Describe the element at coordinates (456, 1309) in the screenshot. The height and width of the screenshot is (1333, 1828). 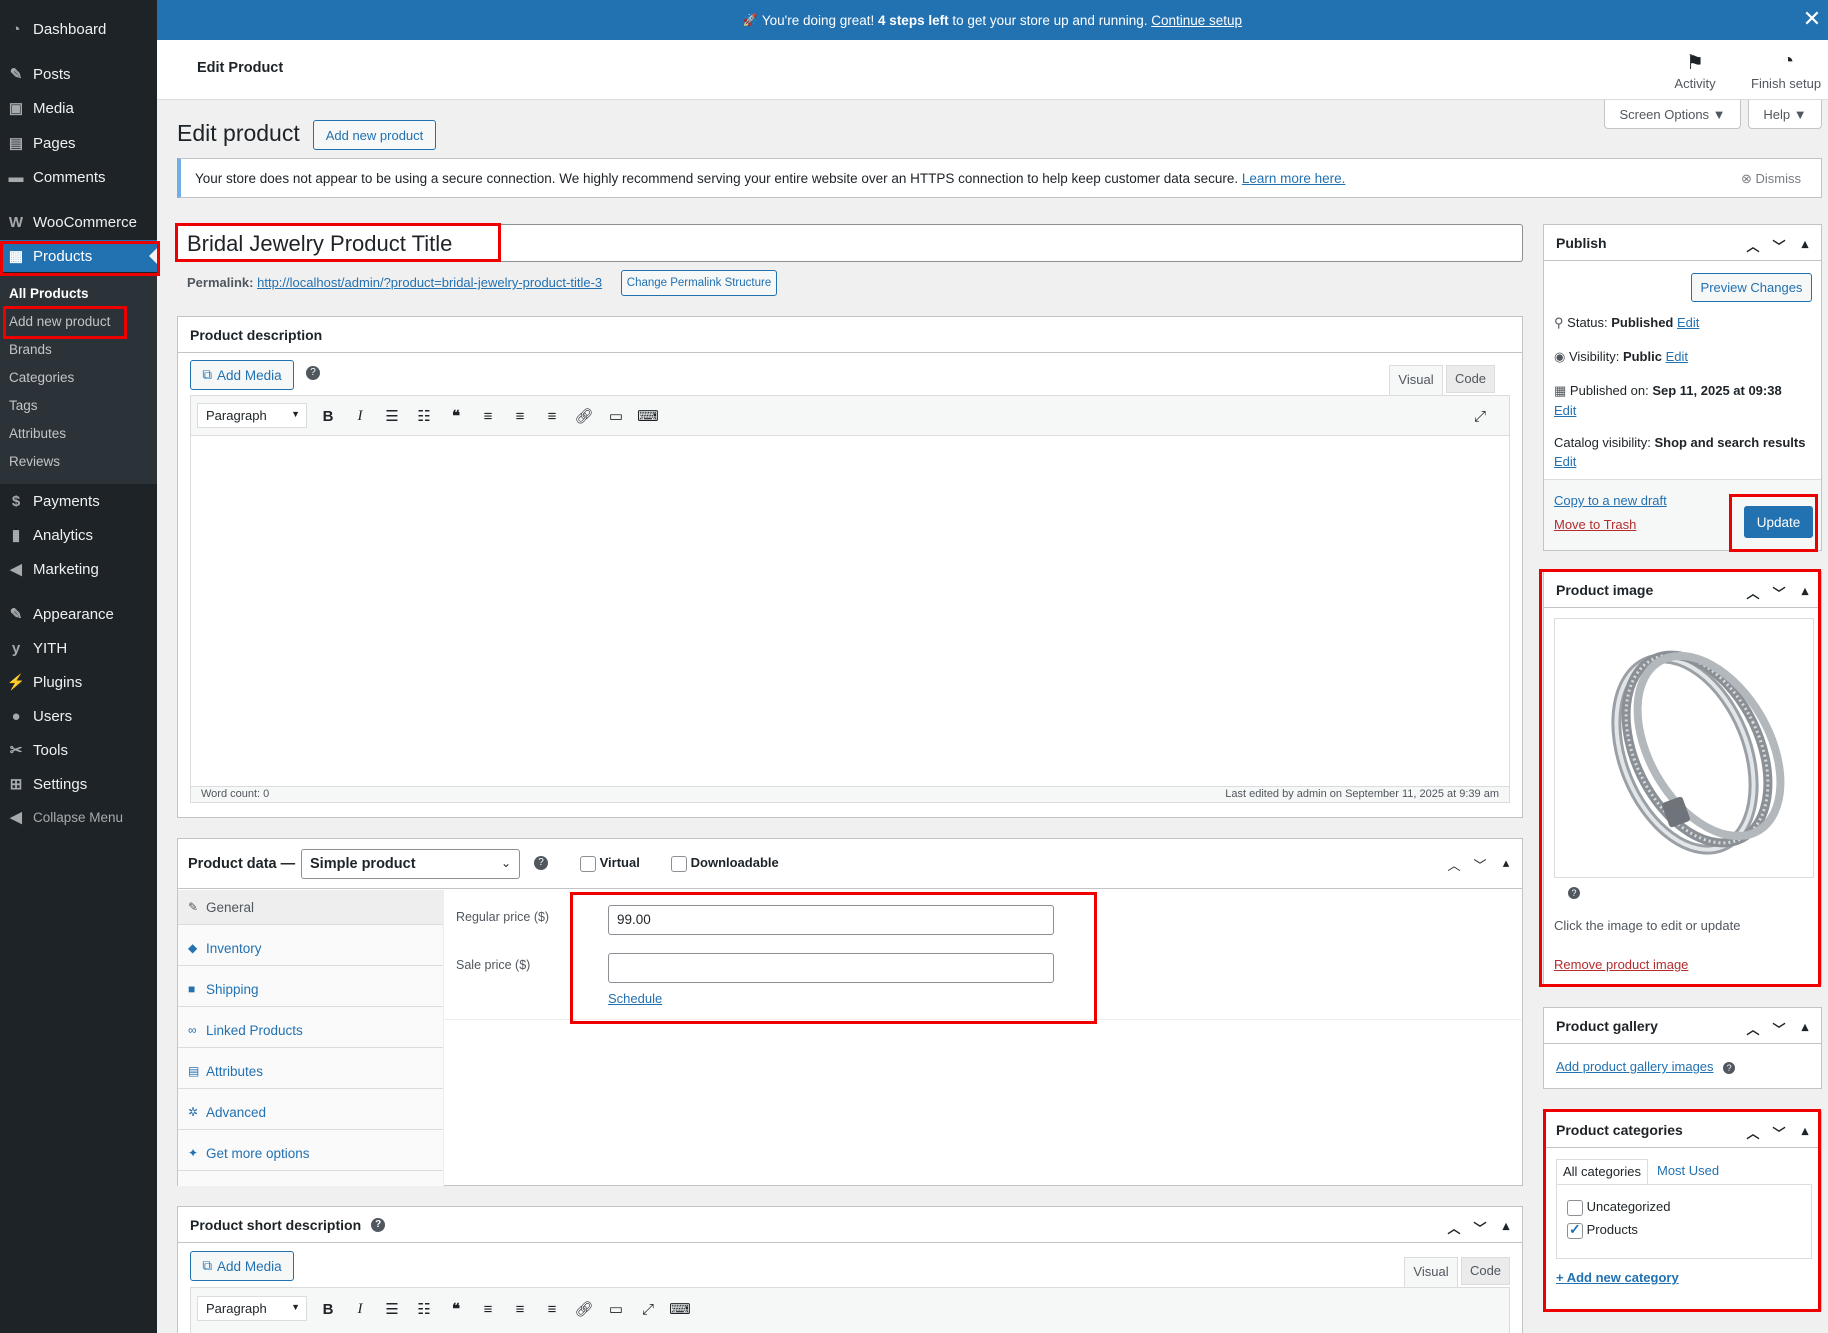
I see `quote-icon: ❝` at that location.